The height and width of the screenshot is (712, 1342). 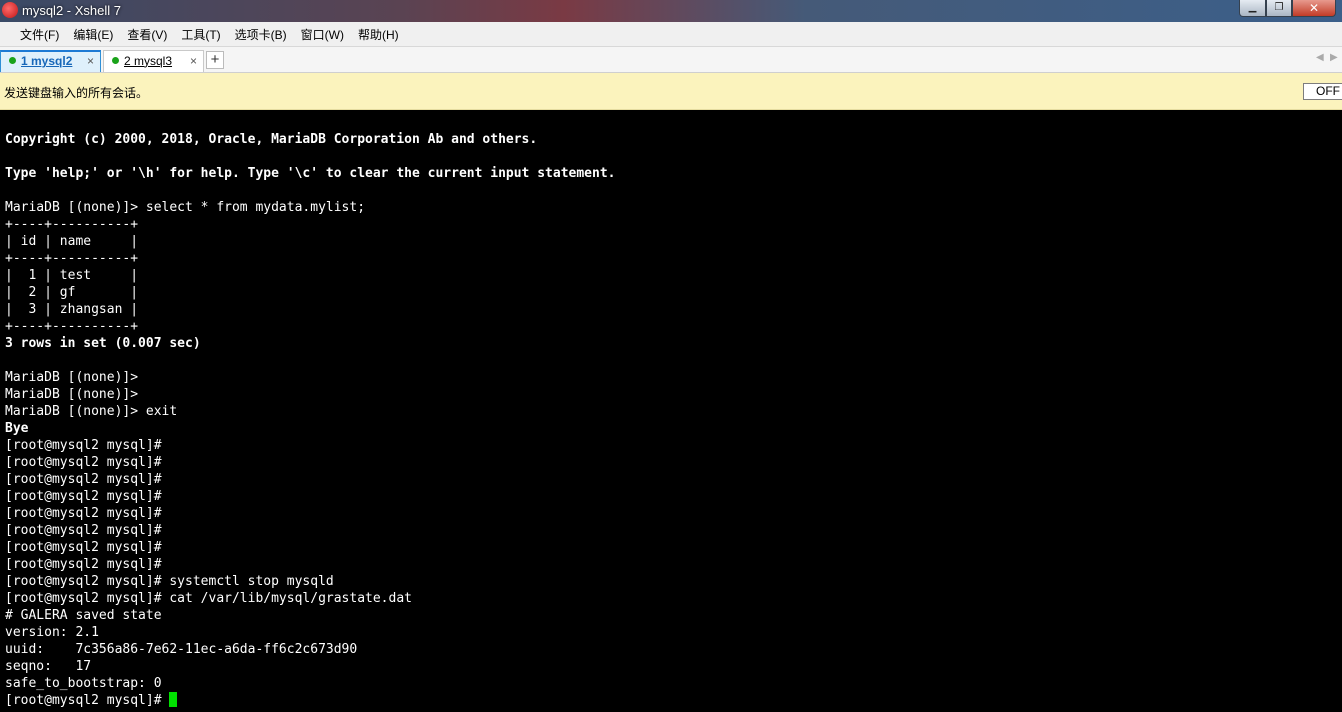 I want to click on shell-prompt: [root@mysql2 mysql]#, so click(x=87, y=700).